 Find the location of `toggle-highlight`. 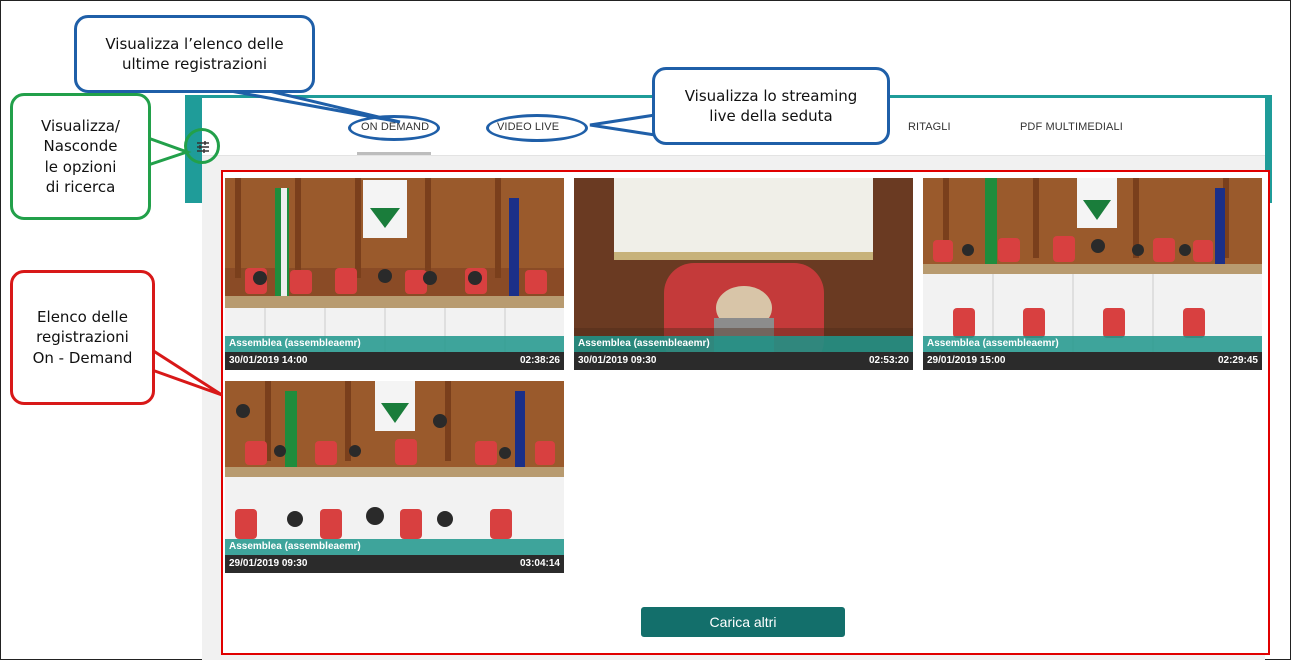

toggle-highlight is located at coordinates (202, 146).